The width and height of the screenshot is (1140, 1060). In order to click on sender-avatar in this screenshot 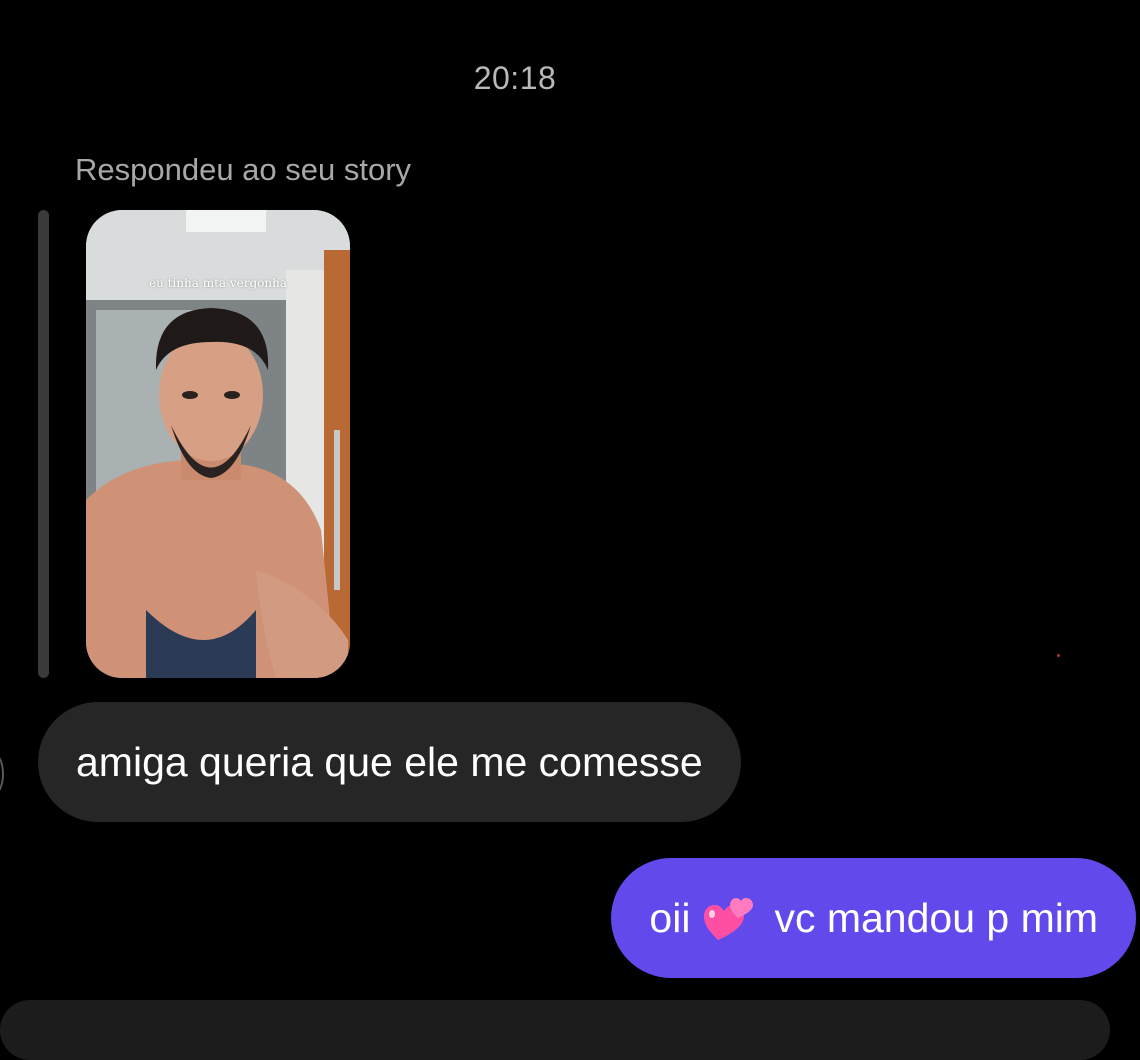, I will do `click(2, 774)`.